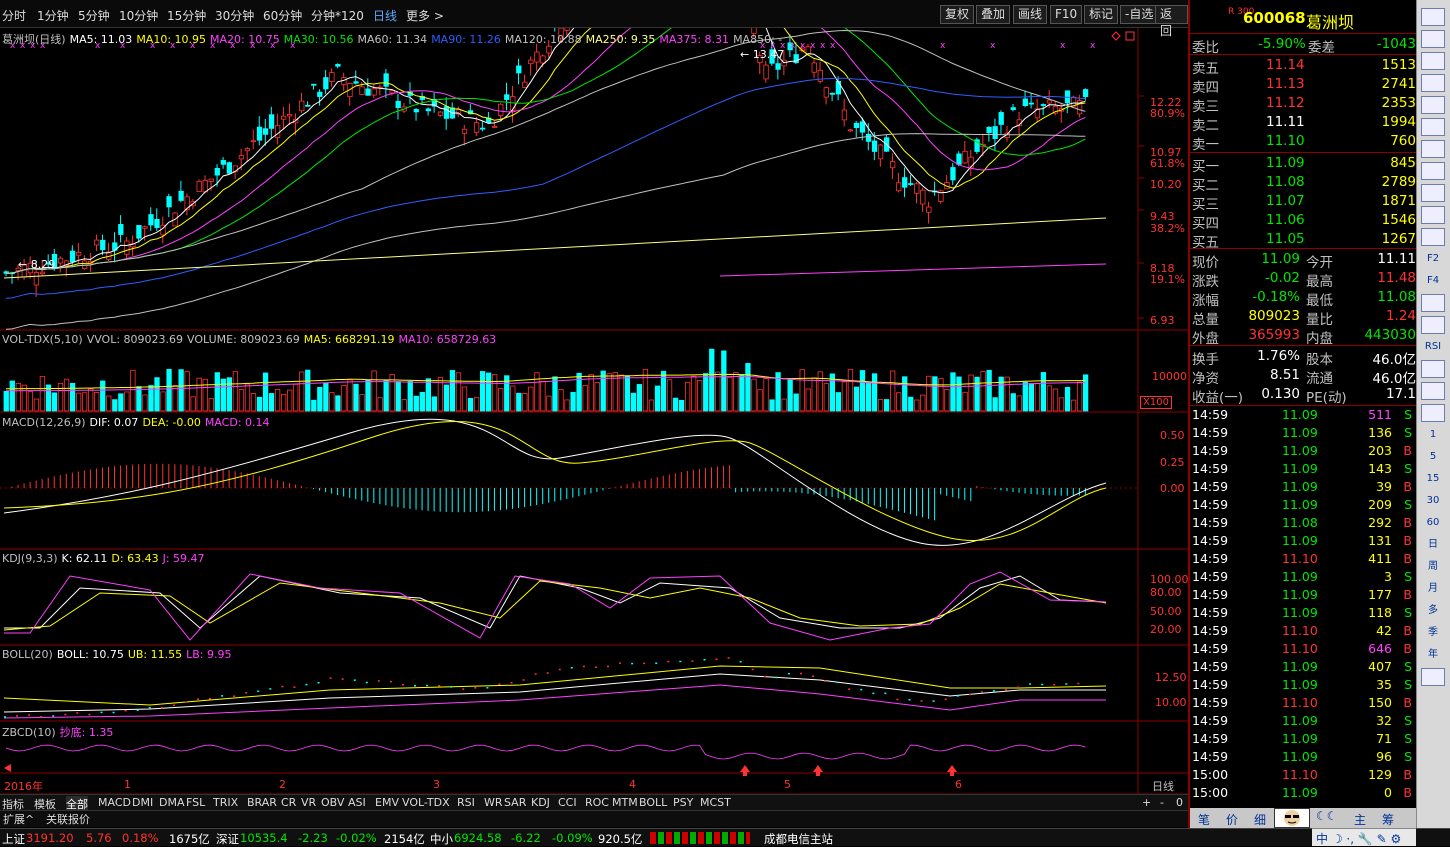  What do you see at coordinates (715, 802) in the screenshot?
I see `indicator-tab-mcst: MCST` at bounding box center [715, 802].